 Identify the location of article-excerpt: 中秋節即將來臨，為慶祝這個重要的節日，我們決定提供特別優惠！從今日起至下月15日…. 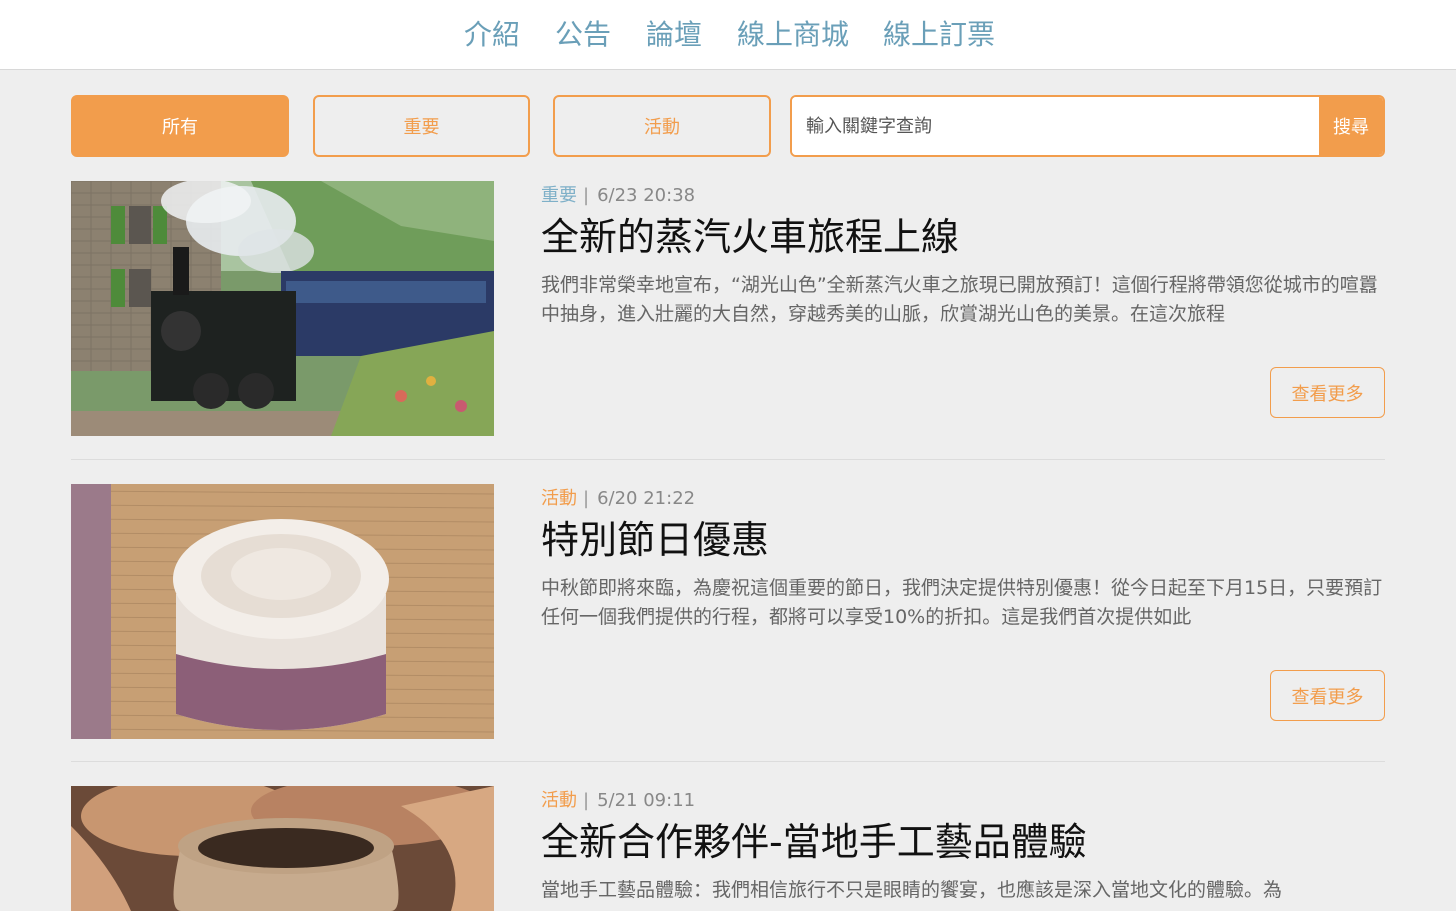
(962, 602).